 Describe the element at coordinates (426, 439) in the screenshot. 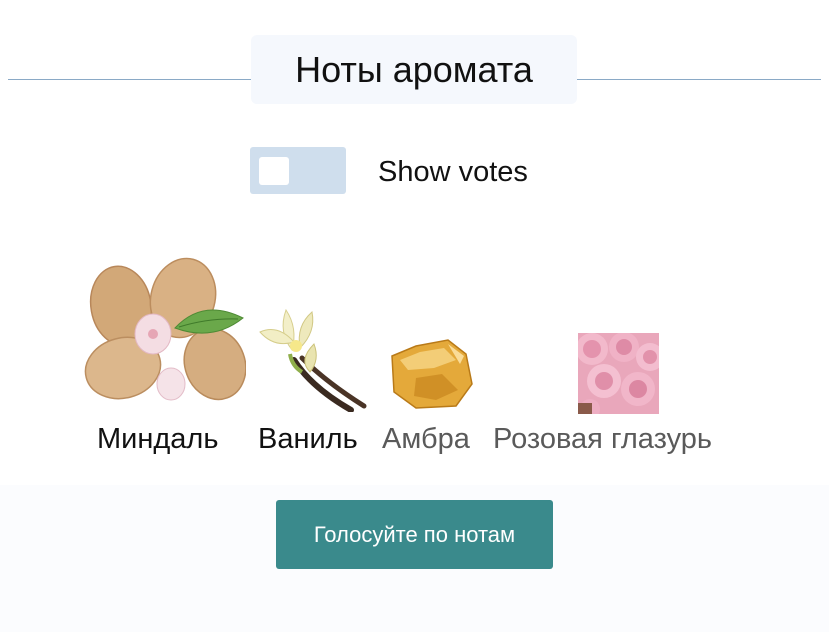

I see `note-label-amber: Амбра` at that location.